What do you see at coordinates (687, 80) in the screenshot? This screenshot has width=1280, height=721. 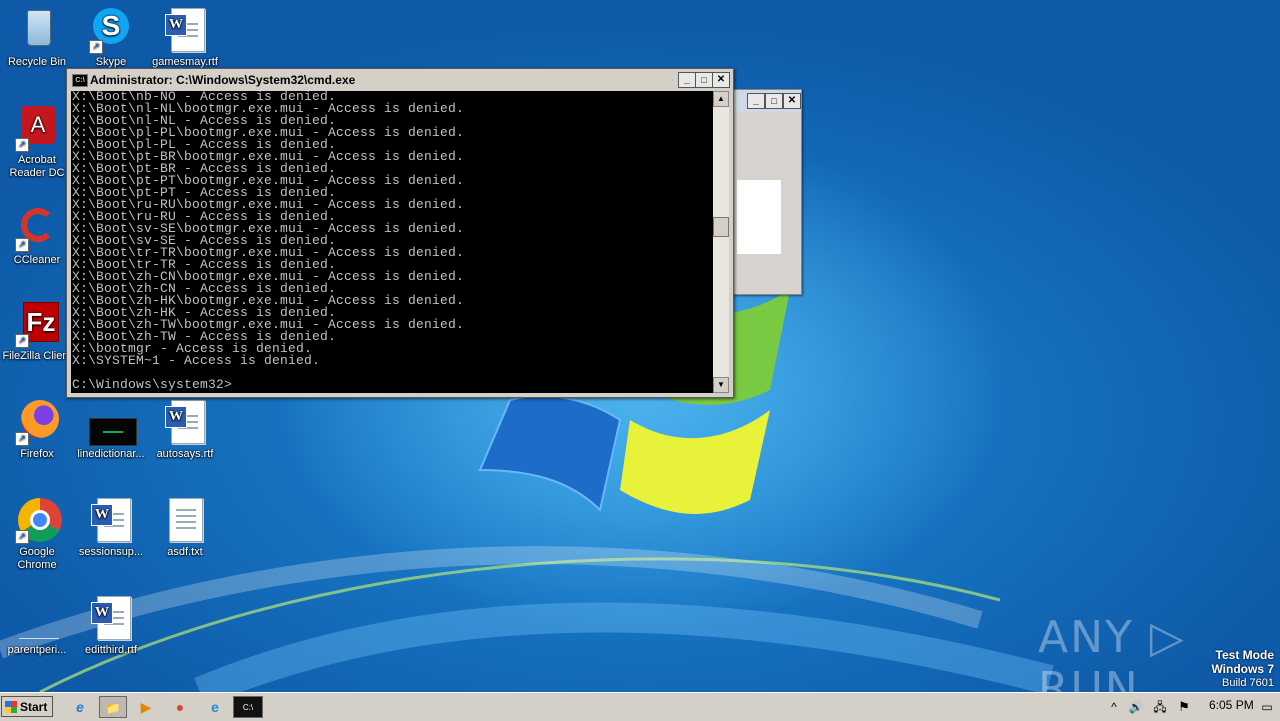 I see `cmd-minimize-button: _` at bounding box center [687, 80].